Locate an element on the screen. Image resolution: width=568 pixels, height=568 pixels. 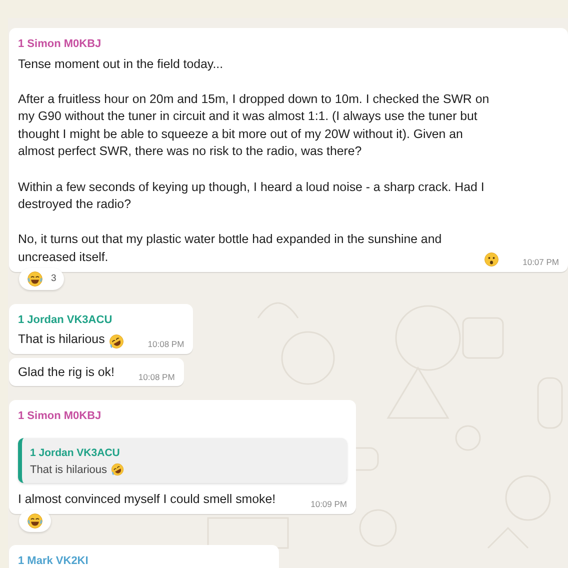
timestamp: 10:07 PM is located at coordinates (540, 262).